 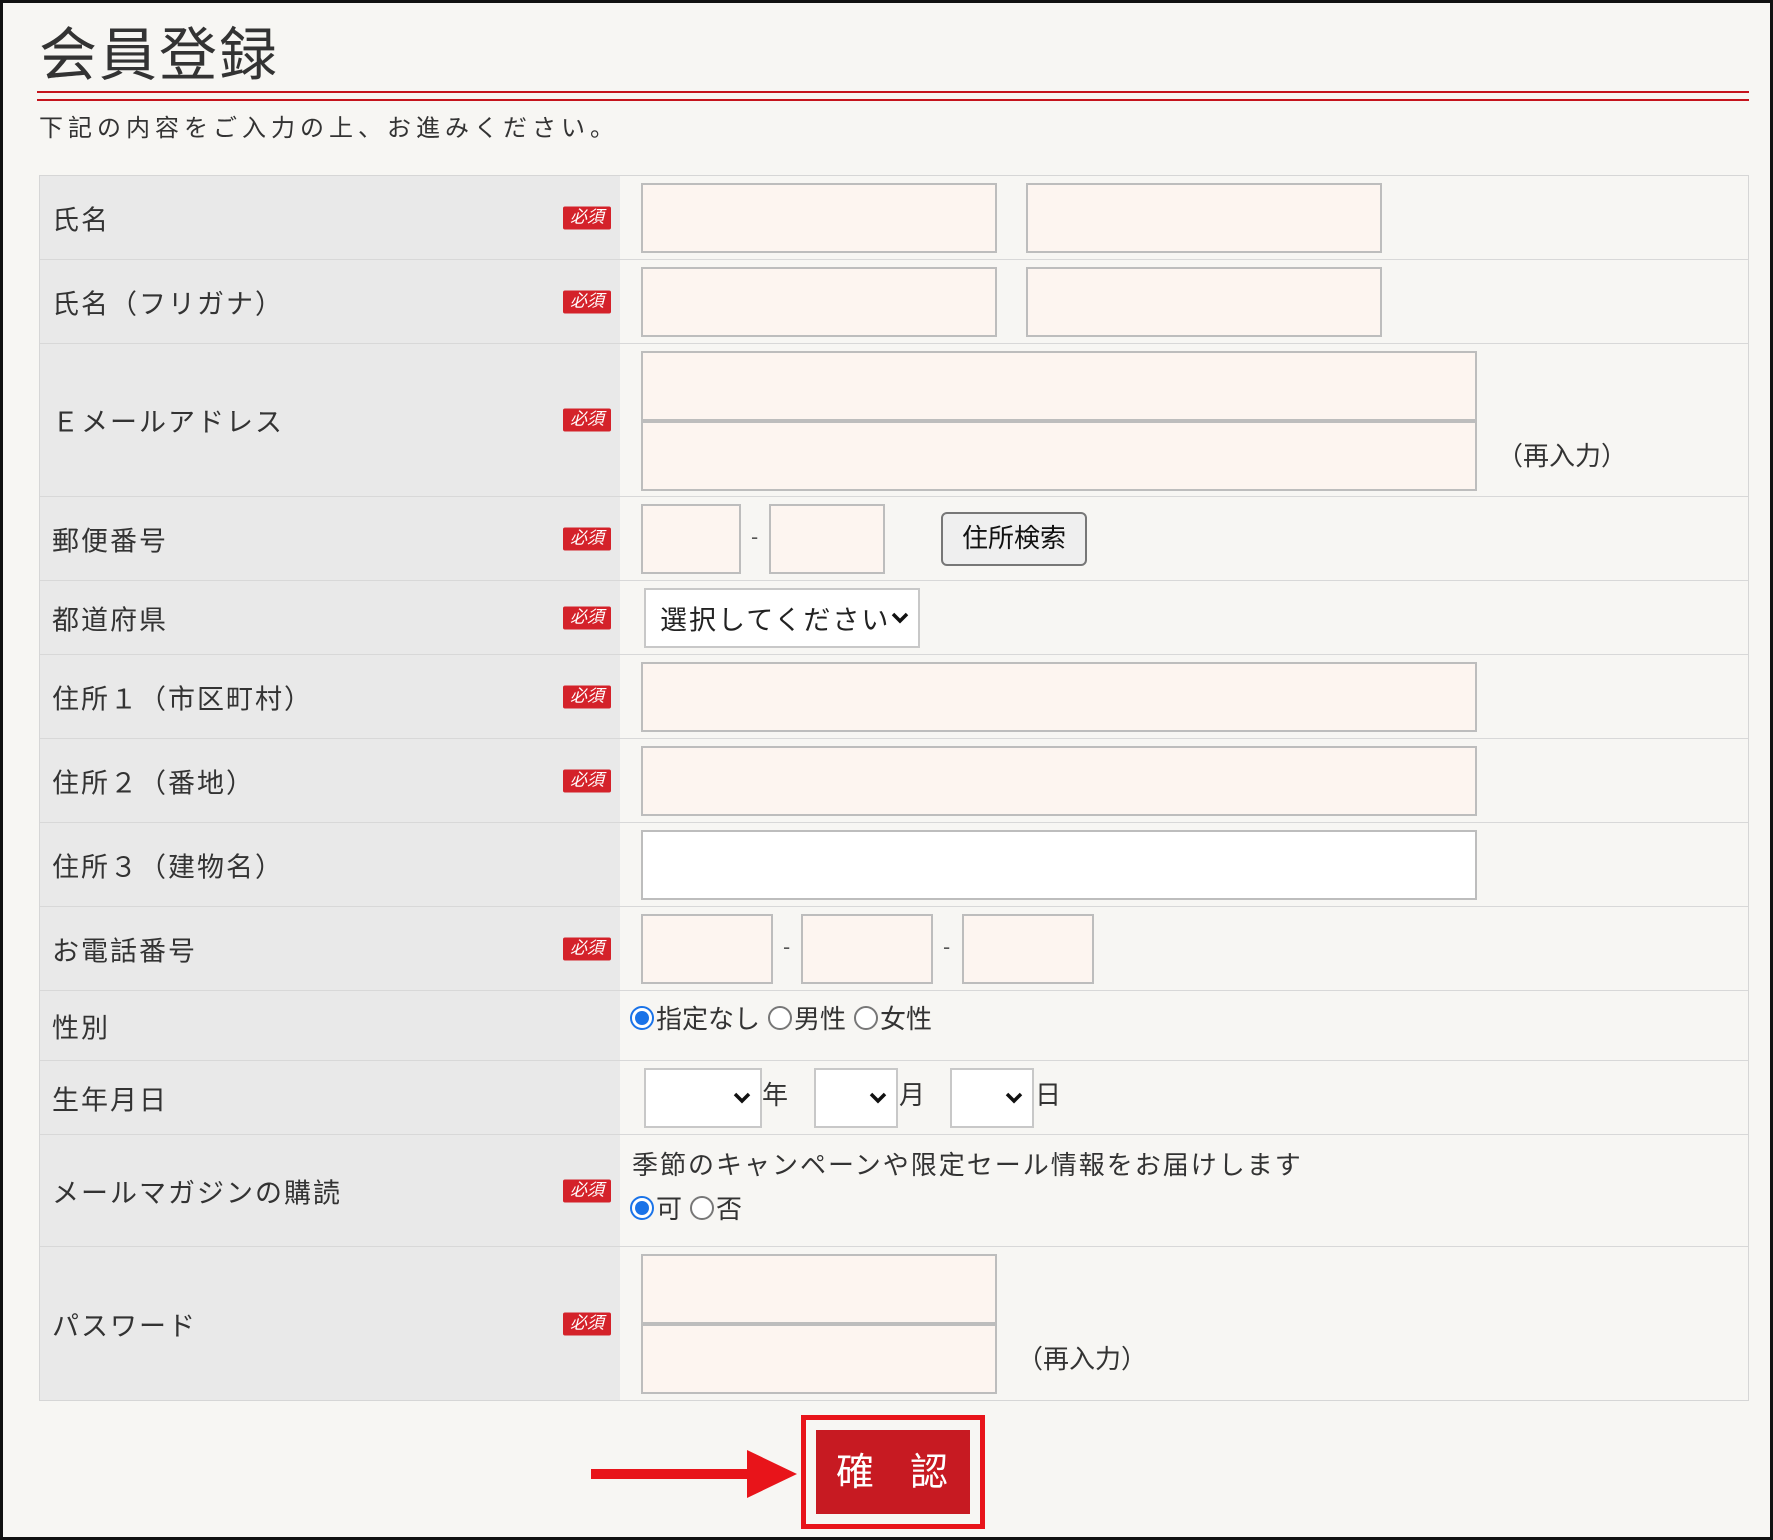 I want to click on row-birthday: 生年月日 年 月 日, so click(x=894, y=1098).